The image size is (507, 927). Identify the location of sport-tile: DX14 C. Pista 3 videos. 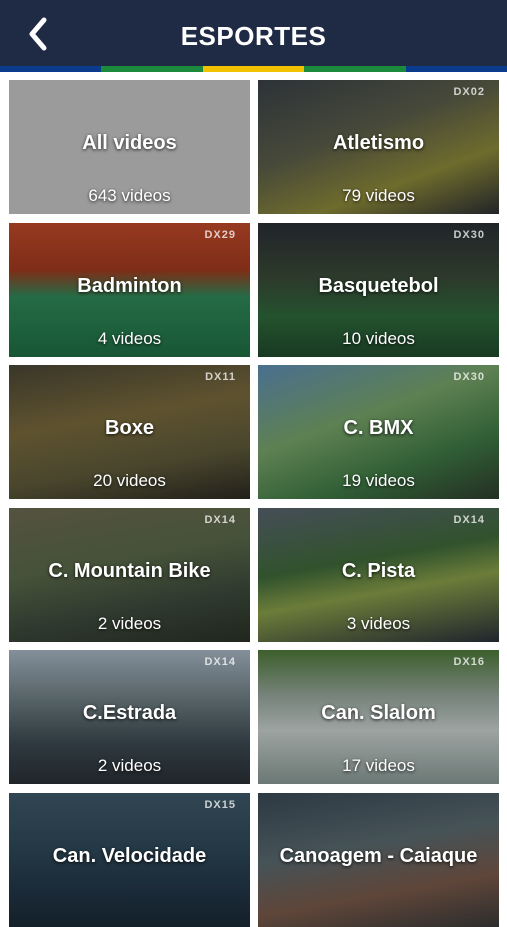
(378, 574).